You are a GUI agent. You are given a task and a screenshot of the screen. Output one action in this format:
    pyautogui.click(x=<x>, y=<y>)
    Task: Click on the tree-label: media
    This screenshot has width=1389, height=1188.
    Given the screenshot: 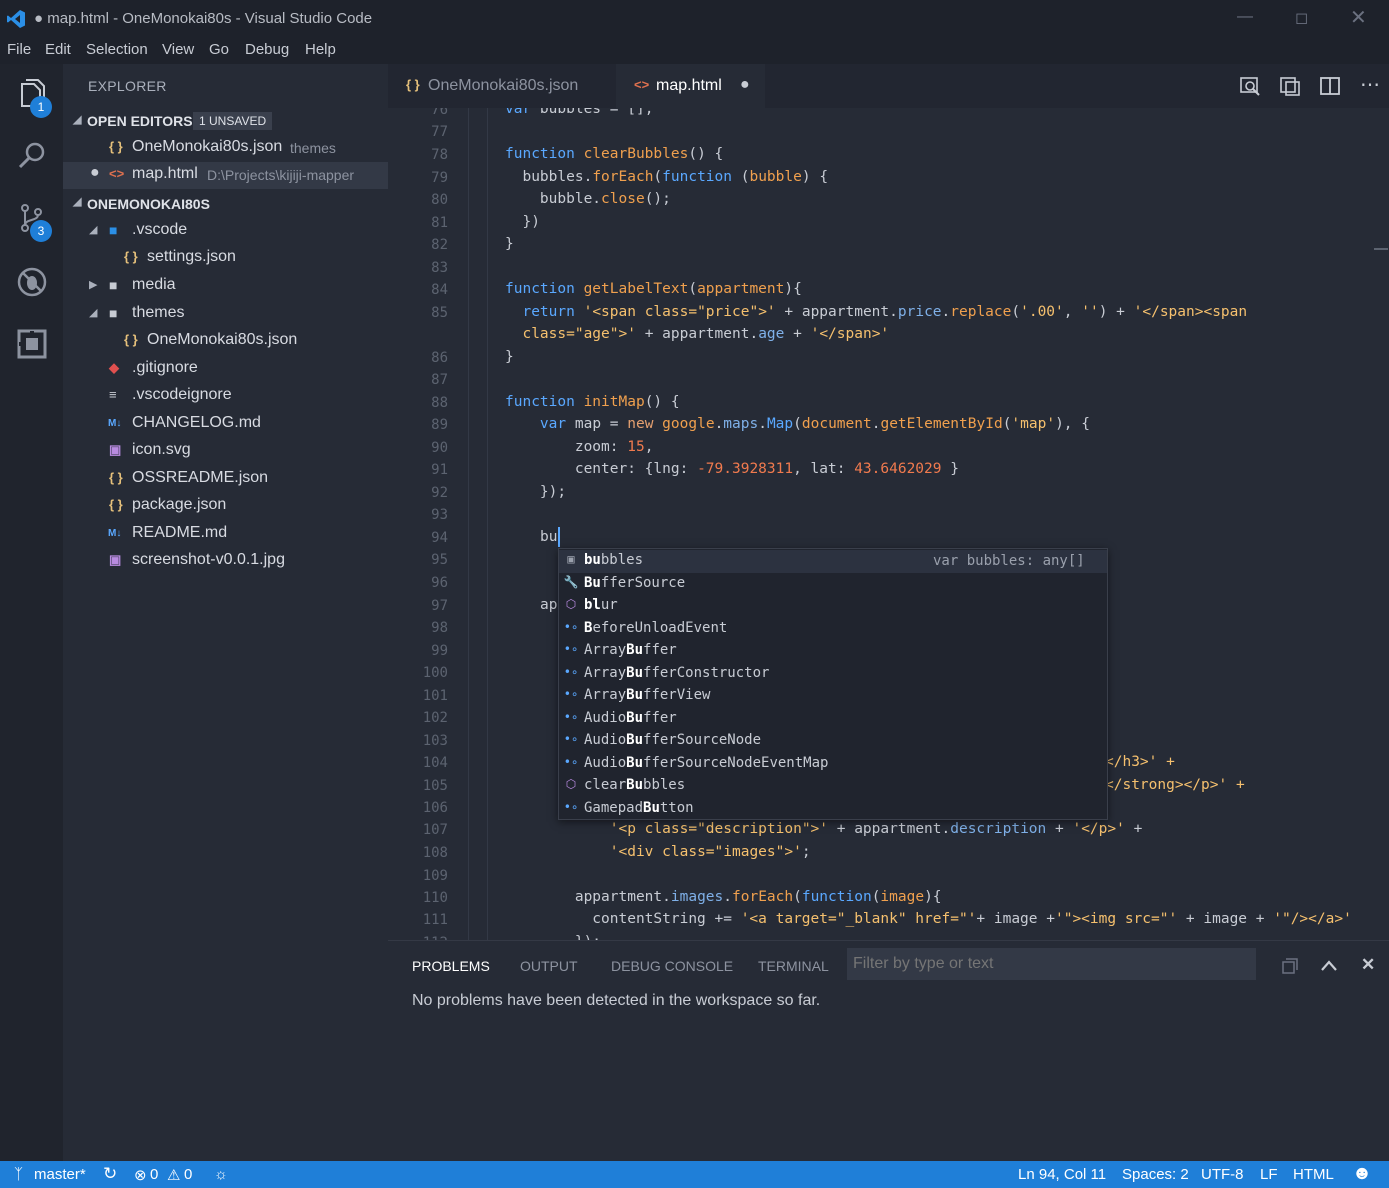 What is the action you would take?
    pyautogui.click(x=154, y=284)
    